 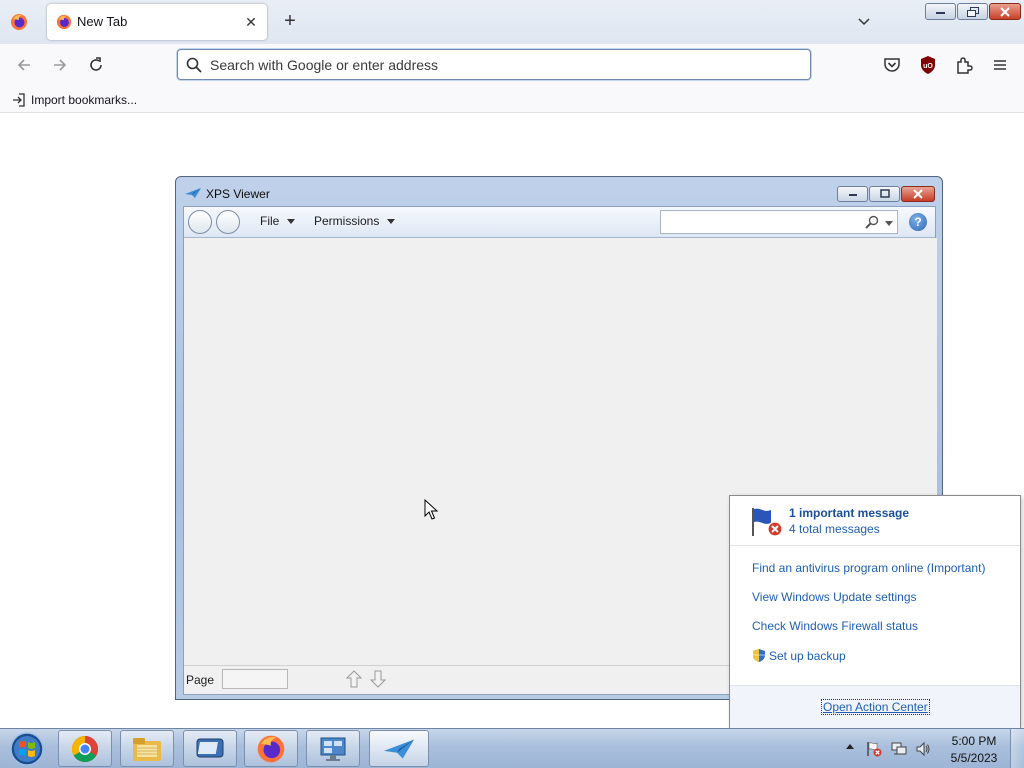 I want to click on taskbar-firefox-button, so click(x=271, y=748).